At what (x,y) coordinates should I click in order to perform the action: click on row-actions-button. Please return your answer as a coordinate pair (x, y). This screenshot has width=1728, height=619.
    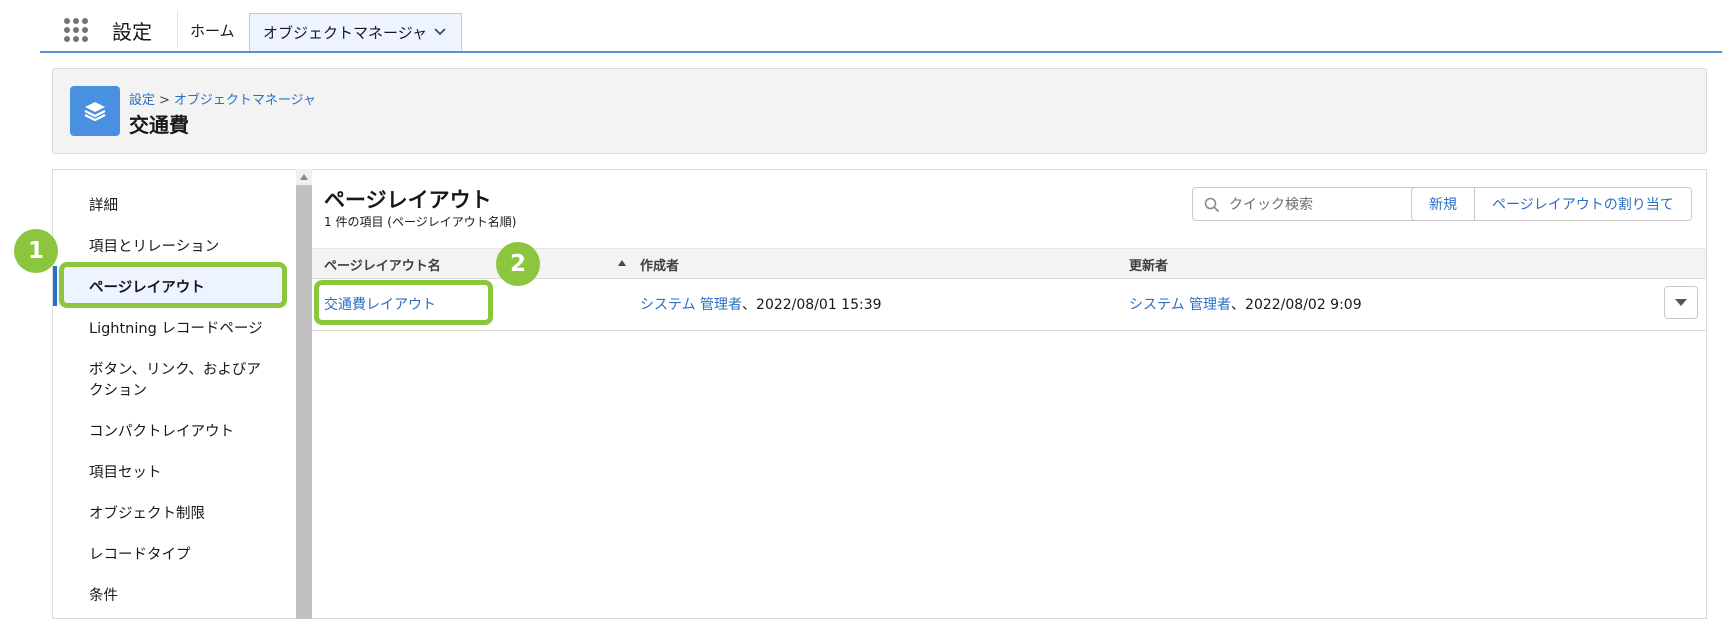
    Looking at the image, I should click on (1681, 302).